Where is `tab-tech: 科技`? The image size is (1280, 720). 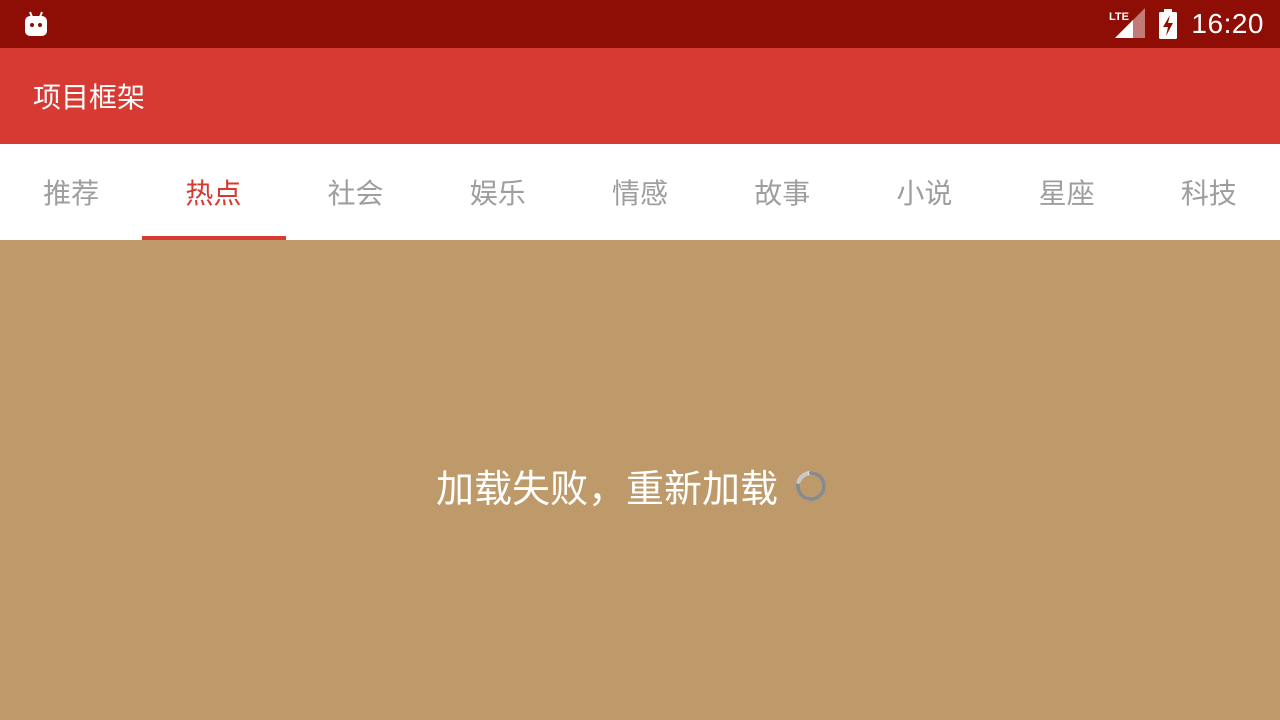
tab-tech: 科技 is located at coordinates (1209, 192).